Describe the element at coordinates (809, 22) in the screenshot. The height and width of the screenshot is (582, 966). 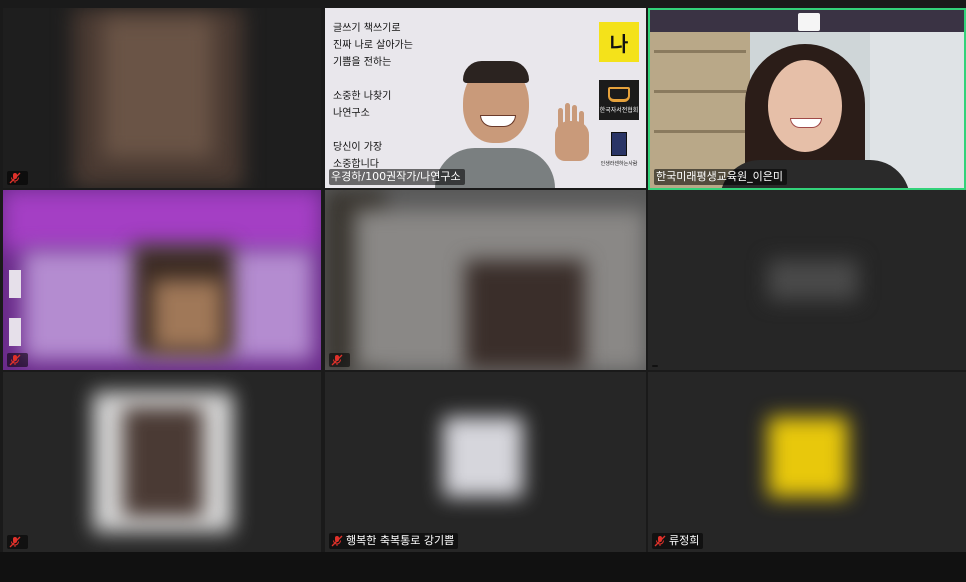
I see `sign-icon` at that location.